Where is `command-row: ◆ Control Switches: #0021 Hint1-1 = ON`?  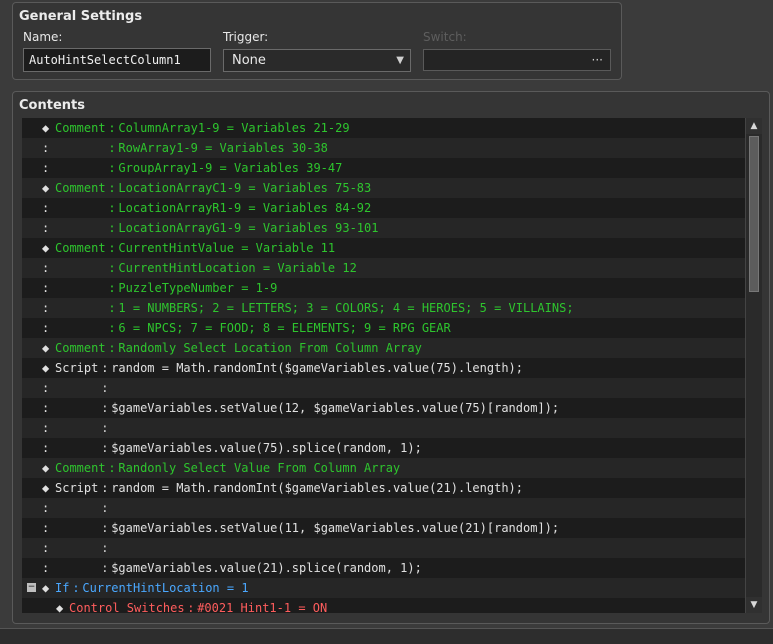 command-row: ◆ Control Switches: #0021 Hint1-1 = ON is located at coordinates (383, 605).